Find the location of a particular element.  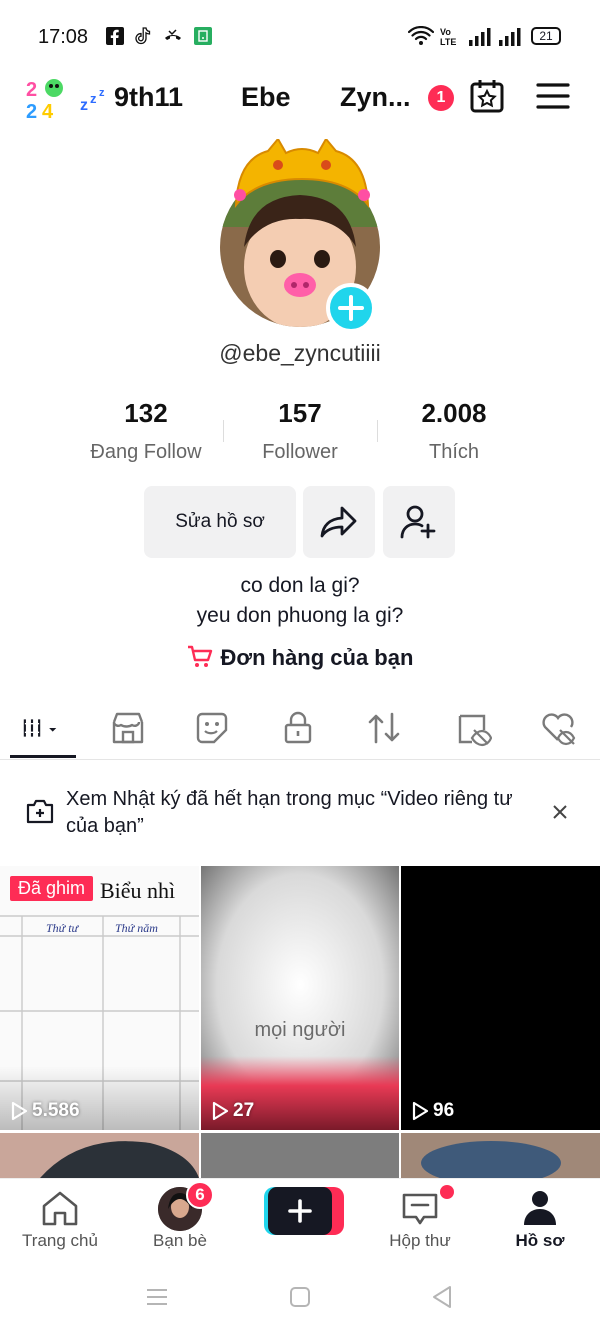

edit-profile-label: Sửa hồ sơ is located at coordinates (220, 521).